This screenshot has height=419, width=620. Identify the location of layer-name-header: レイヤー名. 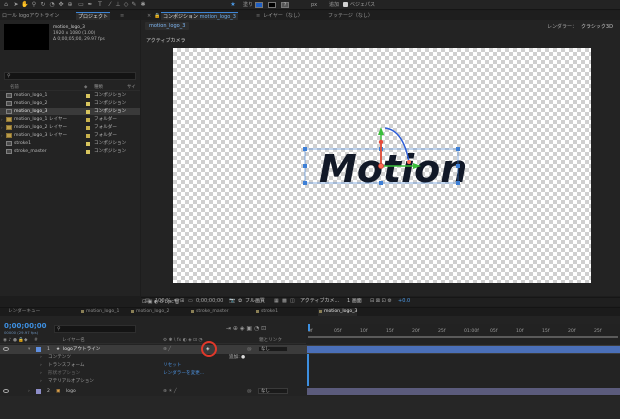
(73, 340).